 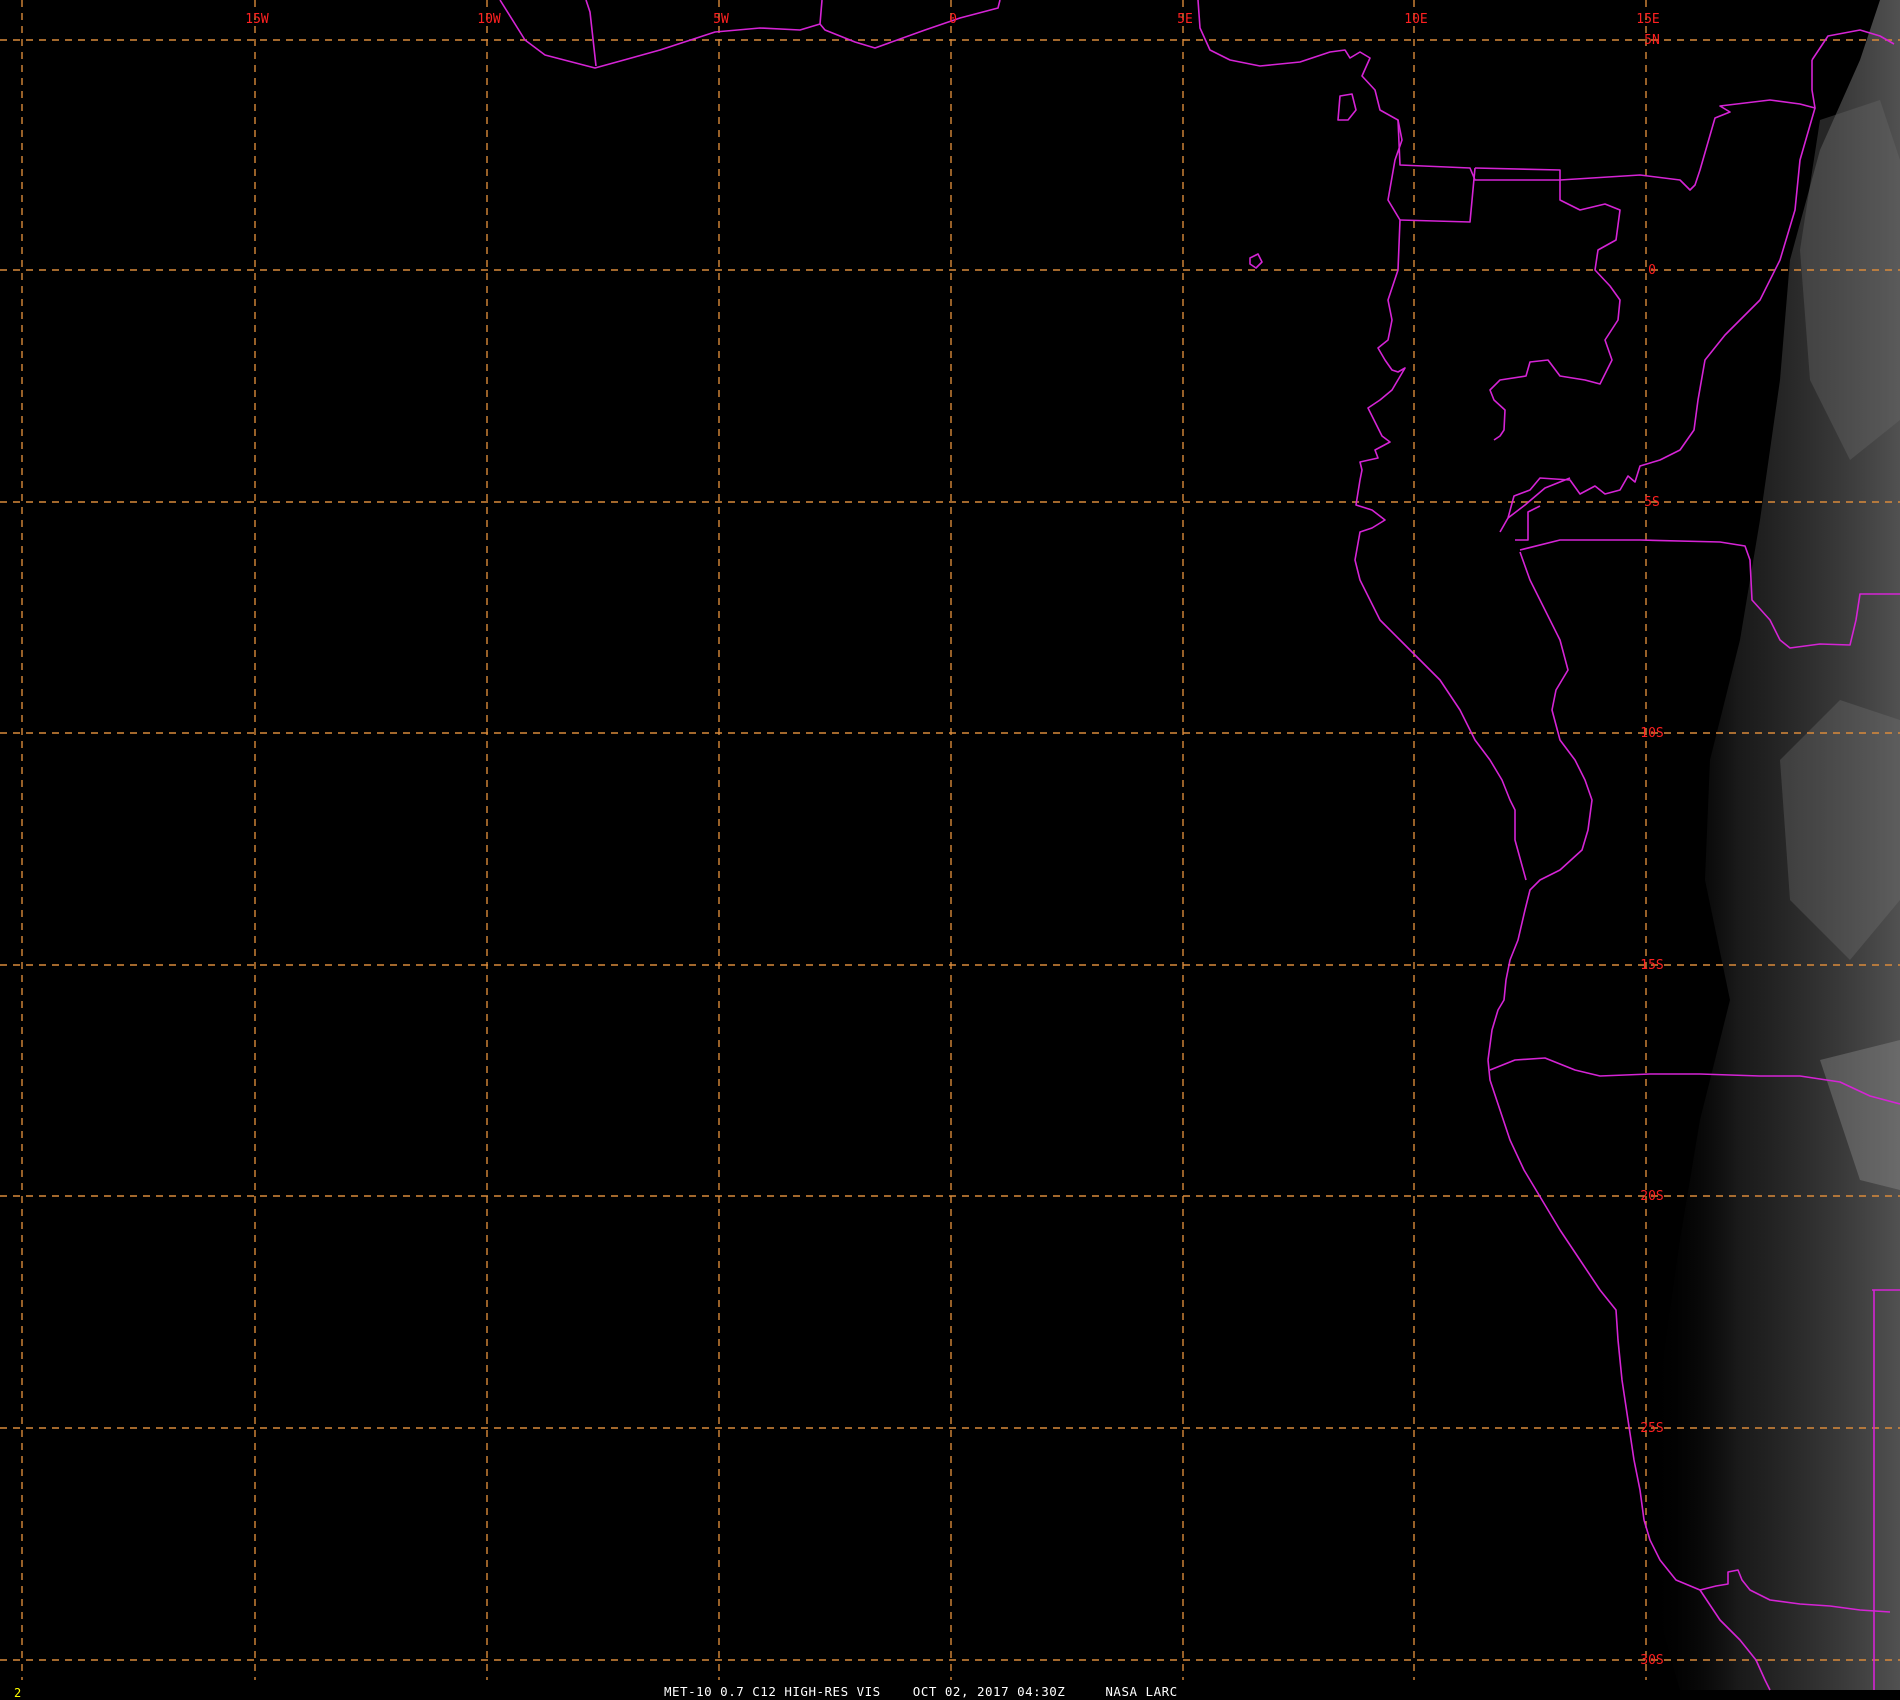 I want to click on longitude-label: 0, so click(x=953, y=19).